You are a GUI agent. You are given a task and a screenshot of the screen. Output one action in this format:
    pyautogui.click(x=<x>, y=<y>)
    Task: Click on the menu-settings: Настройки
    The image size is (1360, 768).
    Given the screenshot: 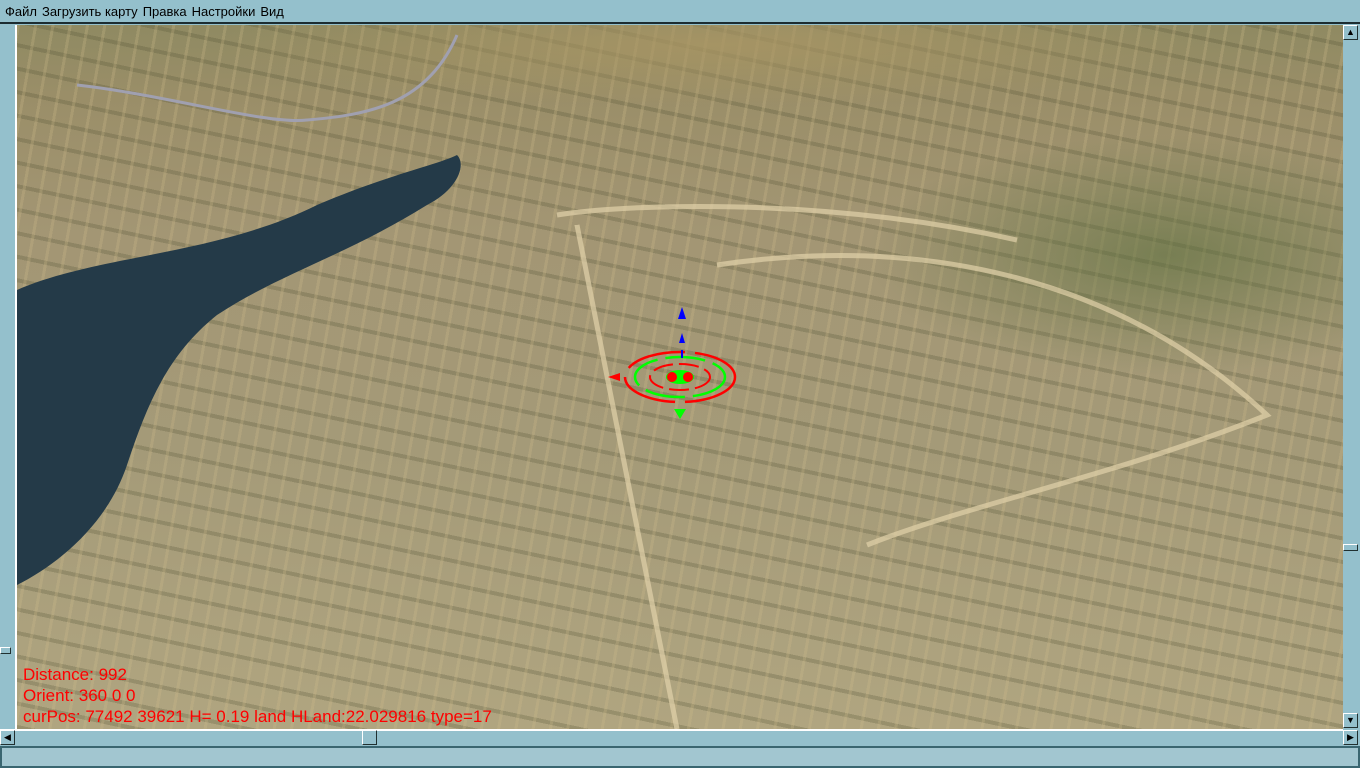 What is the action you would take?
    pyautogui.click(x=224, y=11)
    